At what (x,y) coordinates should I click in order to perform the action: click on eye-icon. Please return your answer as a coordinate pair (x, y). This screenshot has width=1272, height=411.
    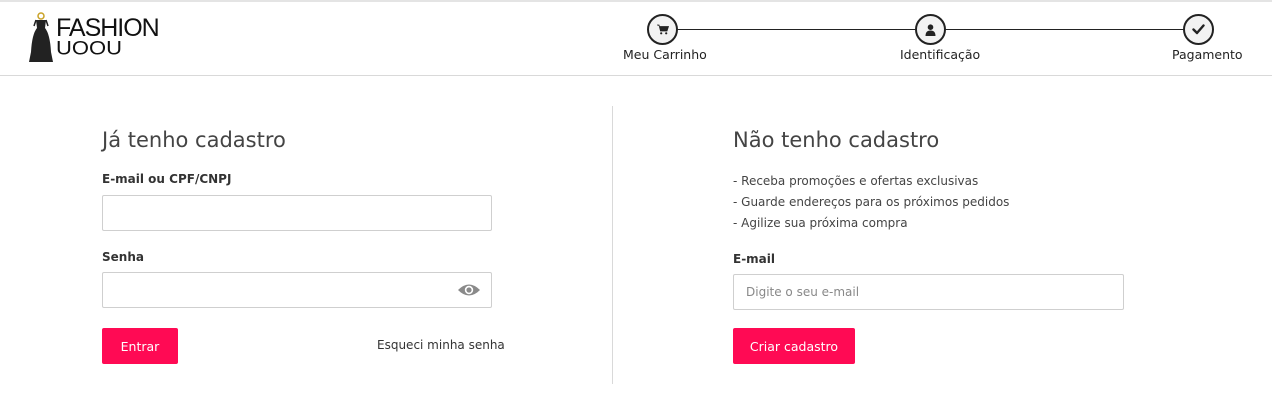
    Looking at the image, I should click on (469, 290).